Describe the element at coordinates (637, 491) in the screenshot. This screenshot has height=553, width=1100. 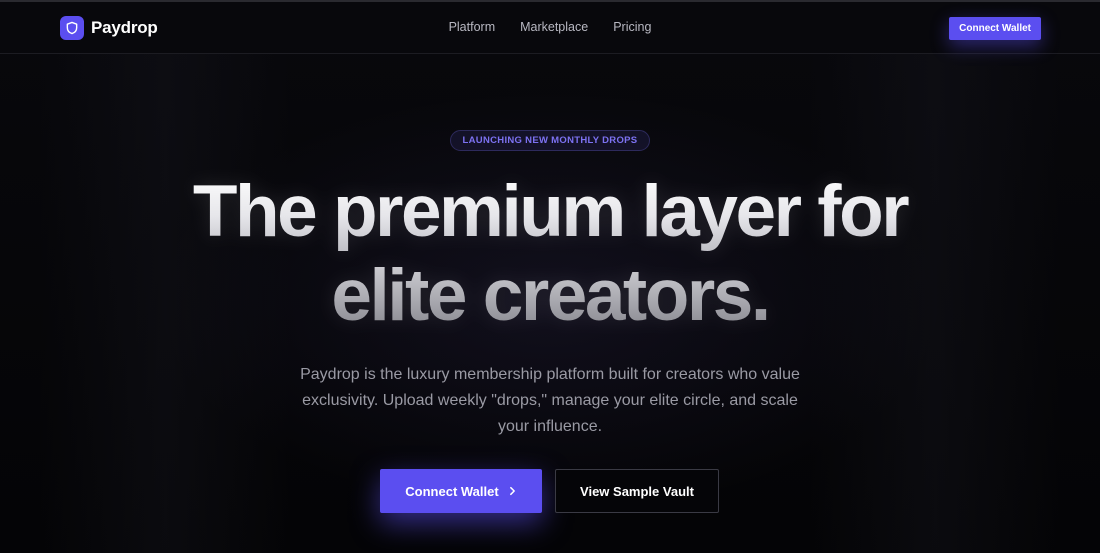
I see `view-sample-vault-button: View Sample Vault` at that location.